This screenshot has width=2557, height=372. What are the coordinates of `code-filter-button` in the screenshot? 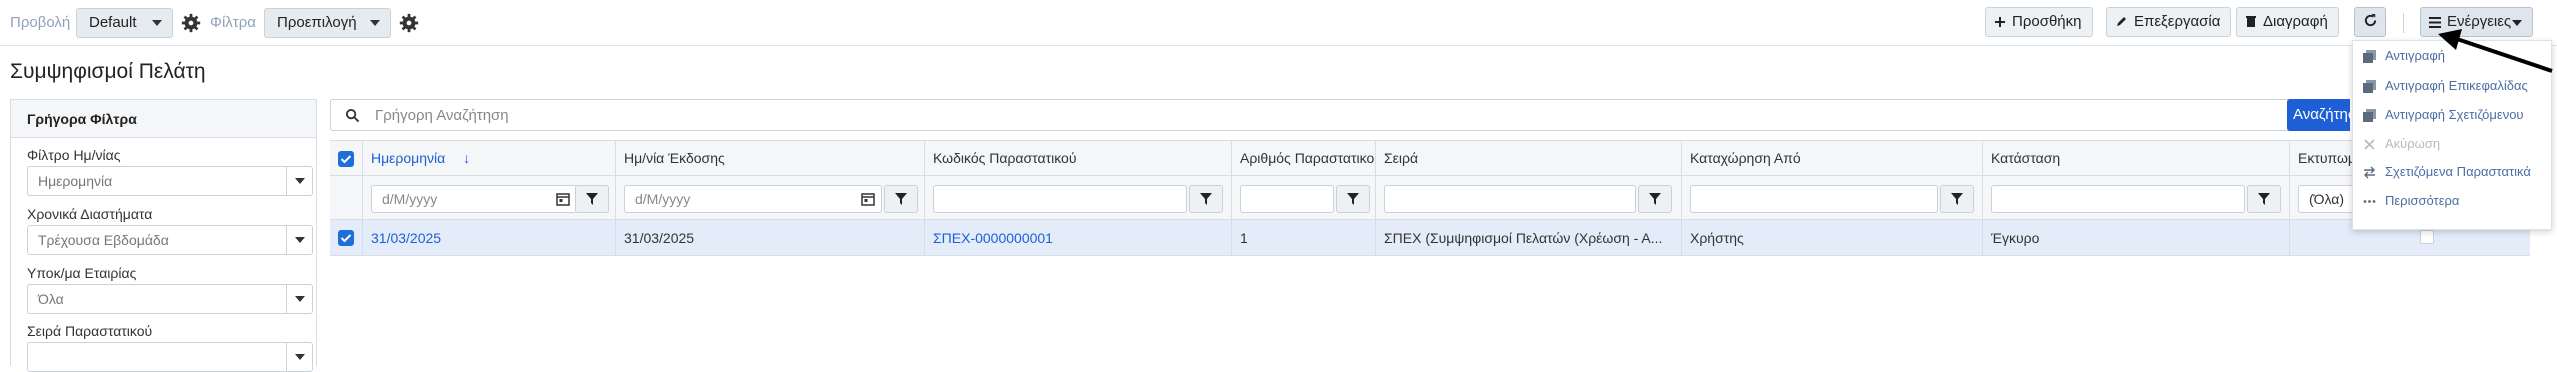 It's located at (1206, 199).